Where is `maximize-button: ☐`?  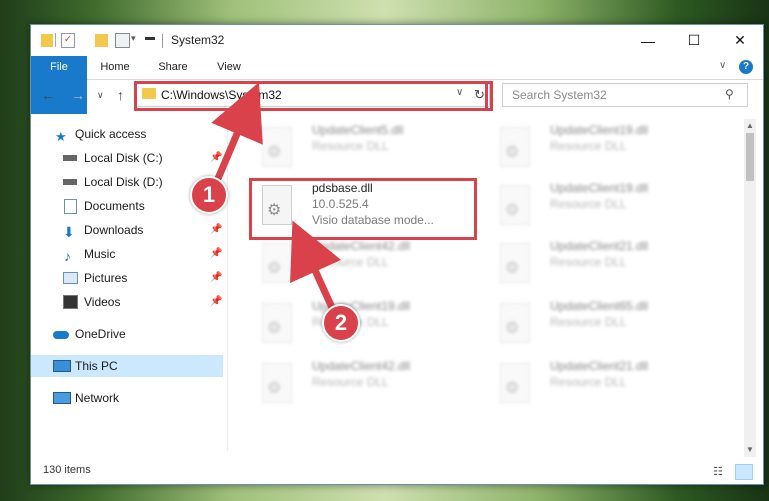 maximize-button: ☐ is located at coordinates (694, 40).